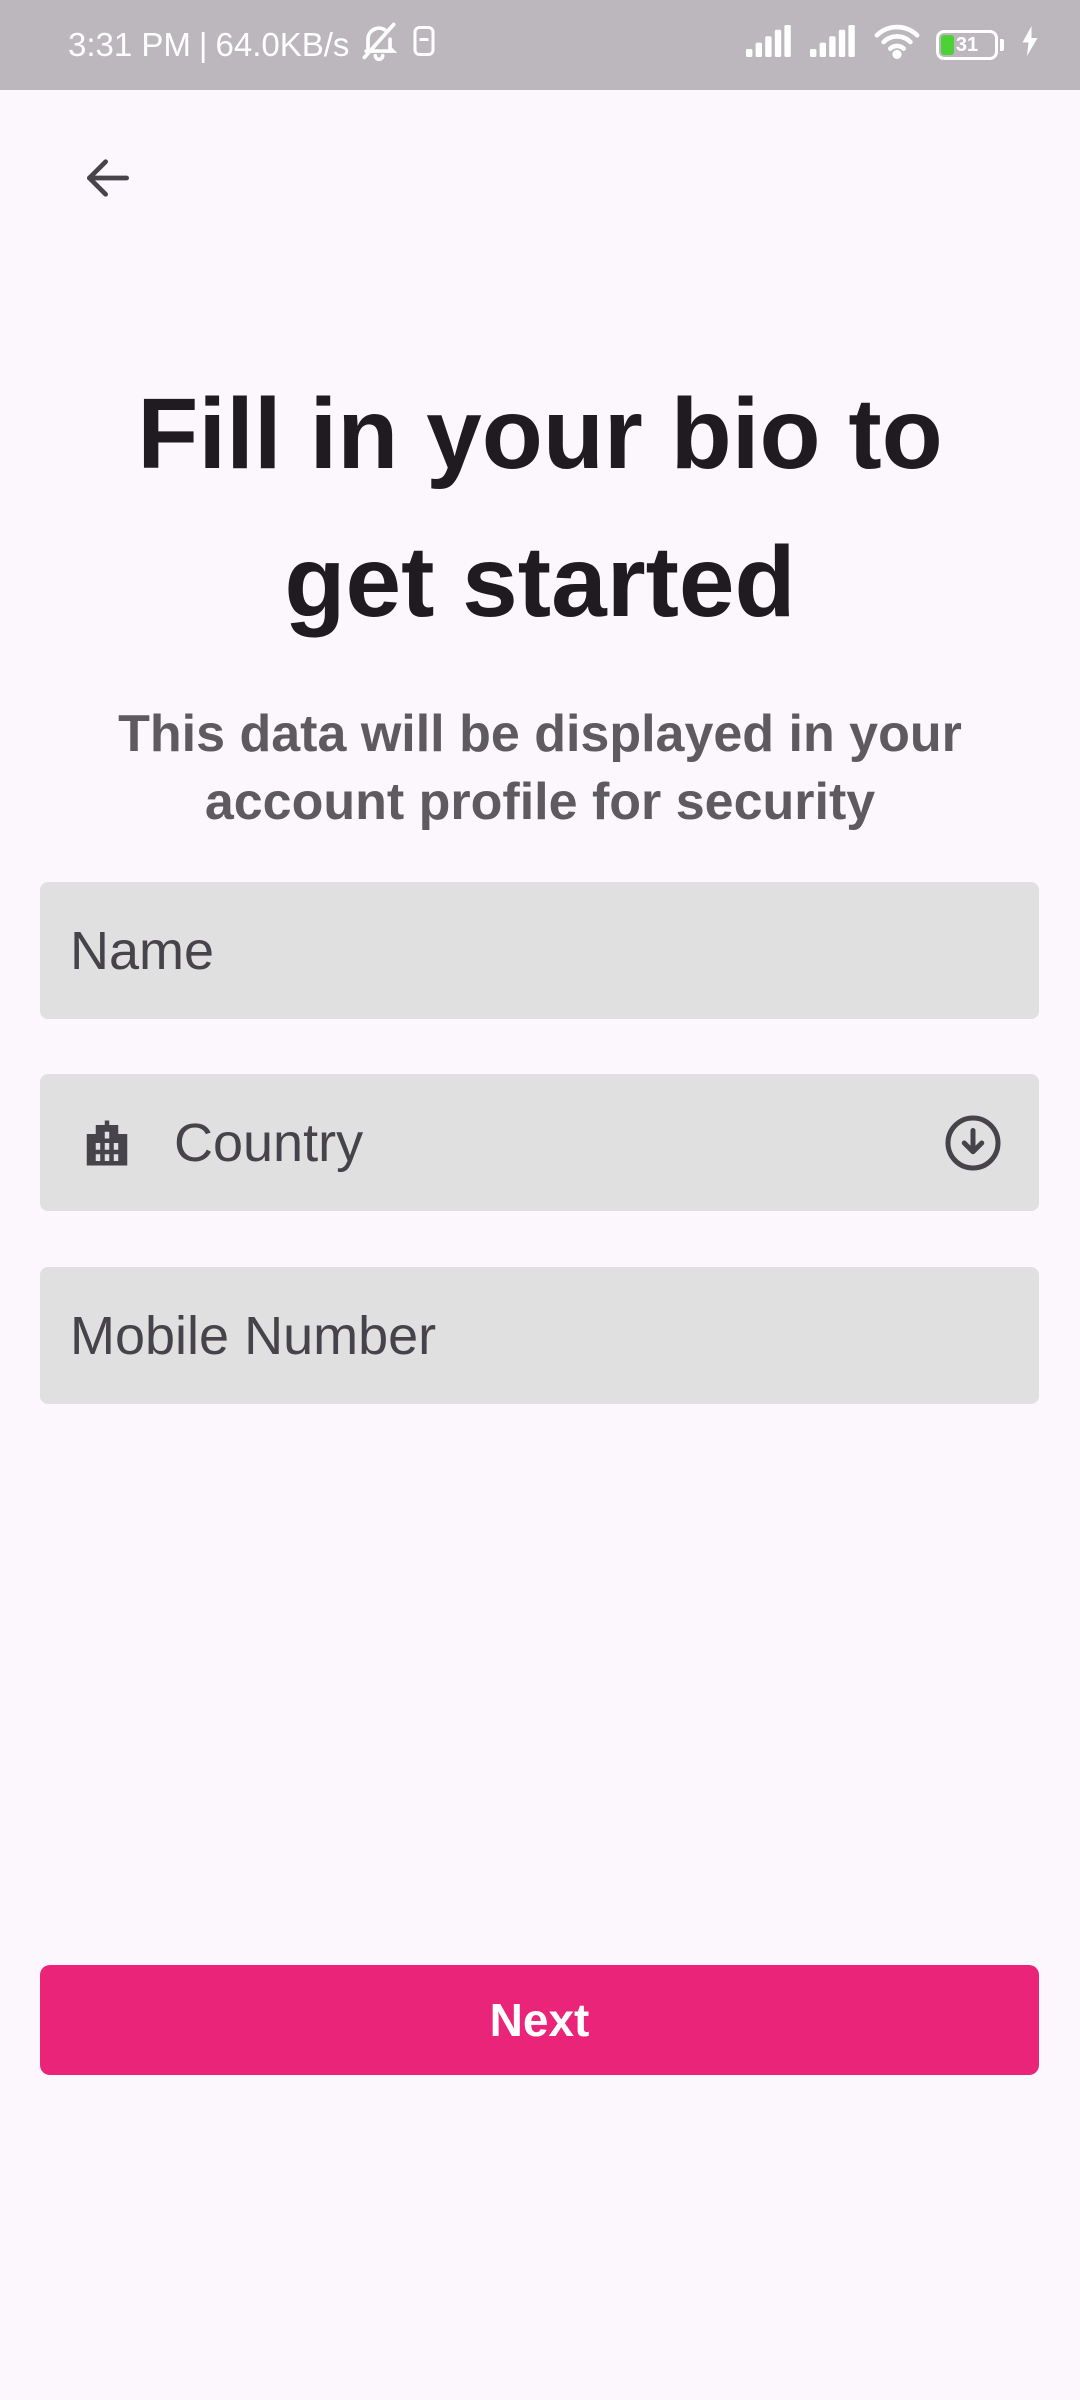  What do you see at coordinates (540, 434) in the screenshot?
I see `title-line-1: Fill in your bio to` at bounding box center [540, 434].